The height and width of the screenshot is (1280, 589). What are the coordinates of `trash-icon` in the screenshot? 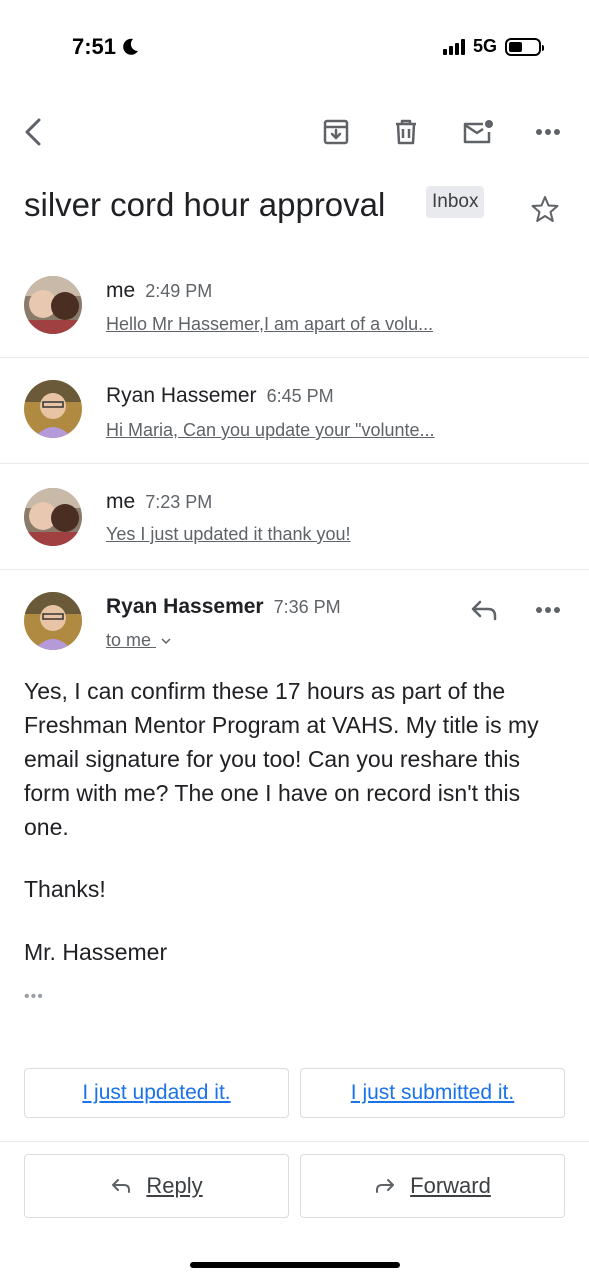 It's located at (406, 132).